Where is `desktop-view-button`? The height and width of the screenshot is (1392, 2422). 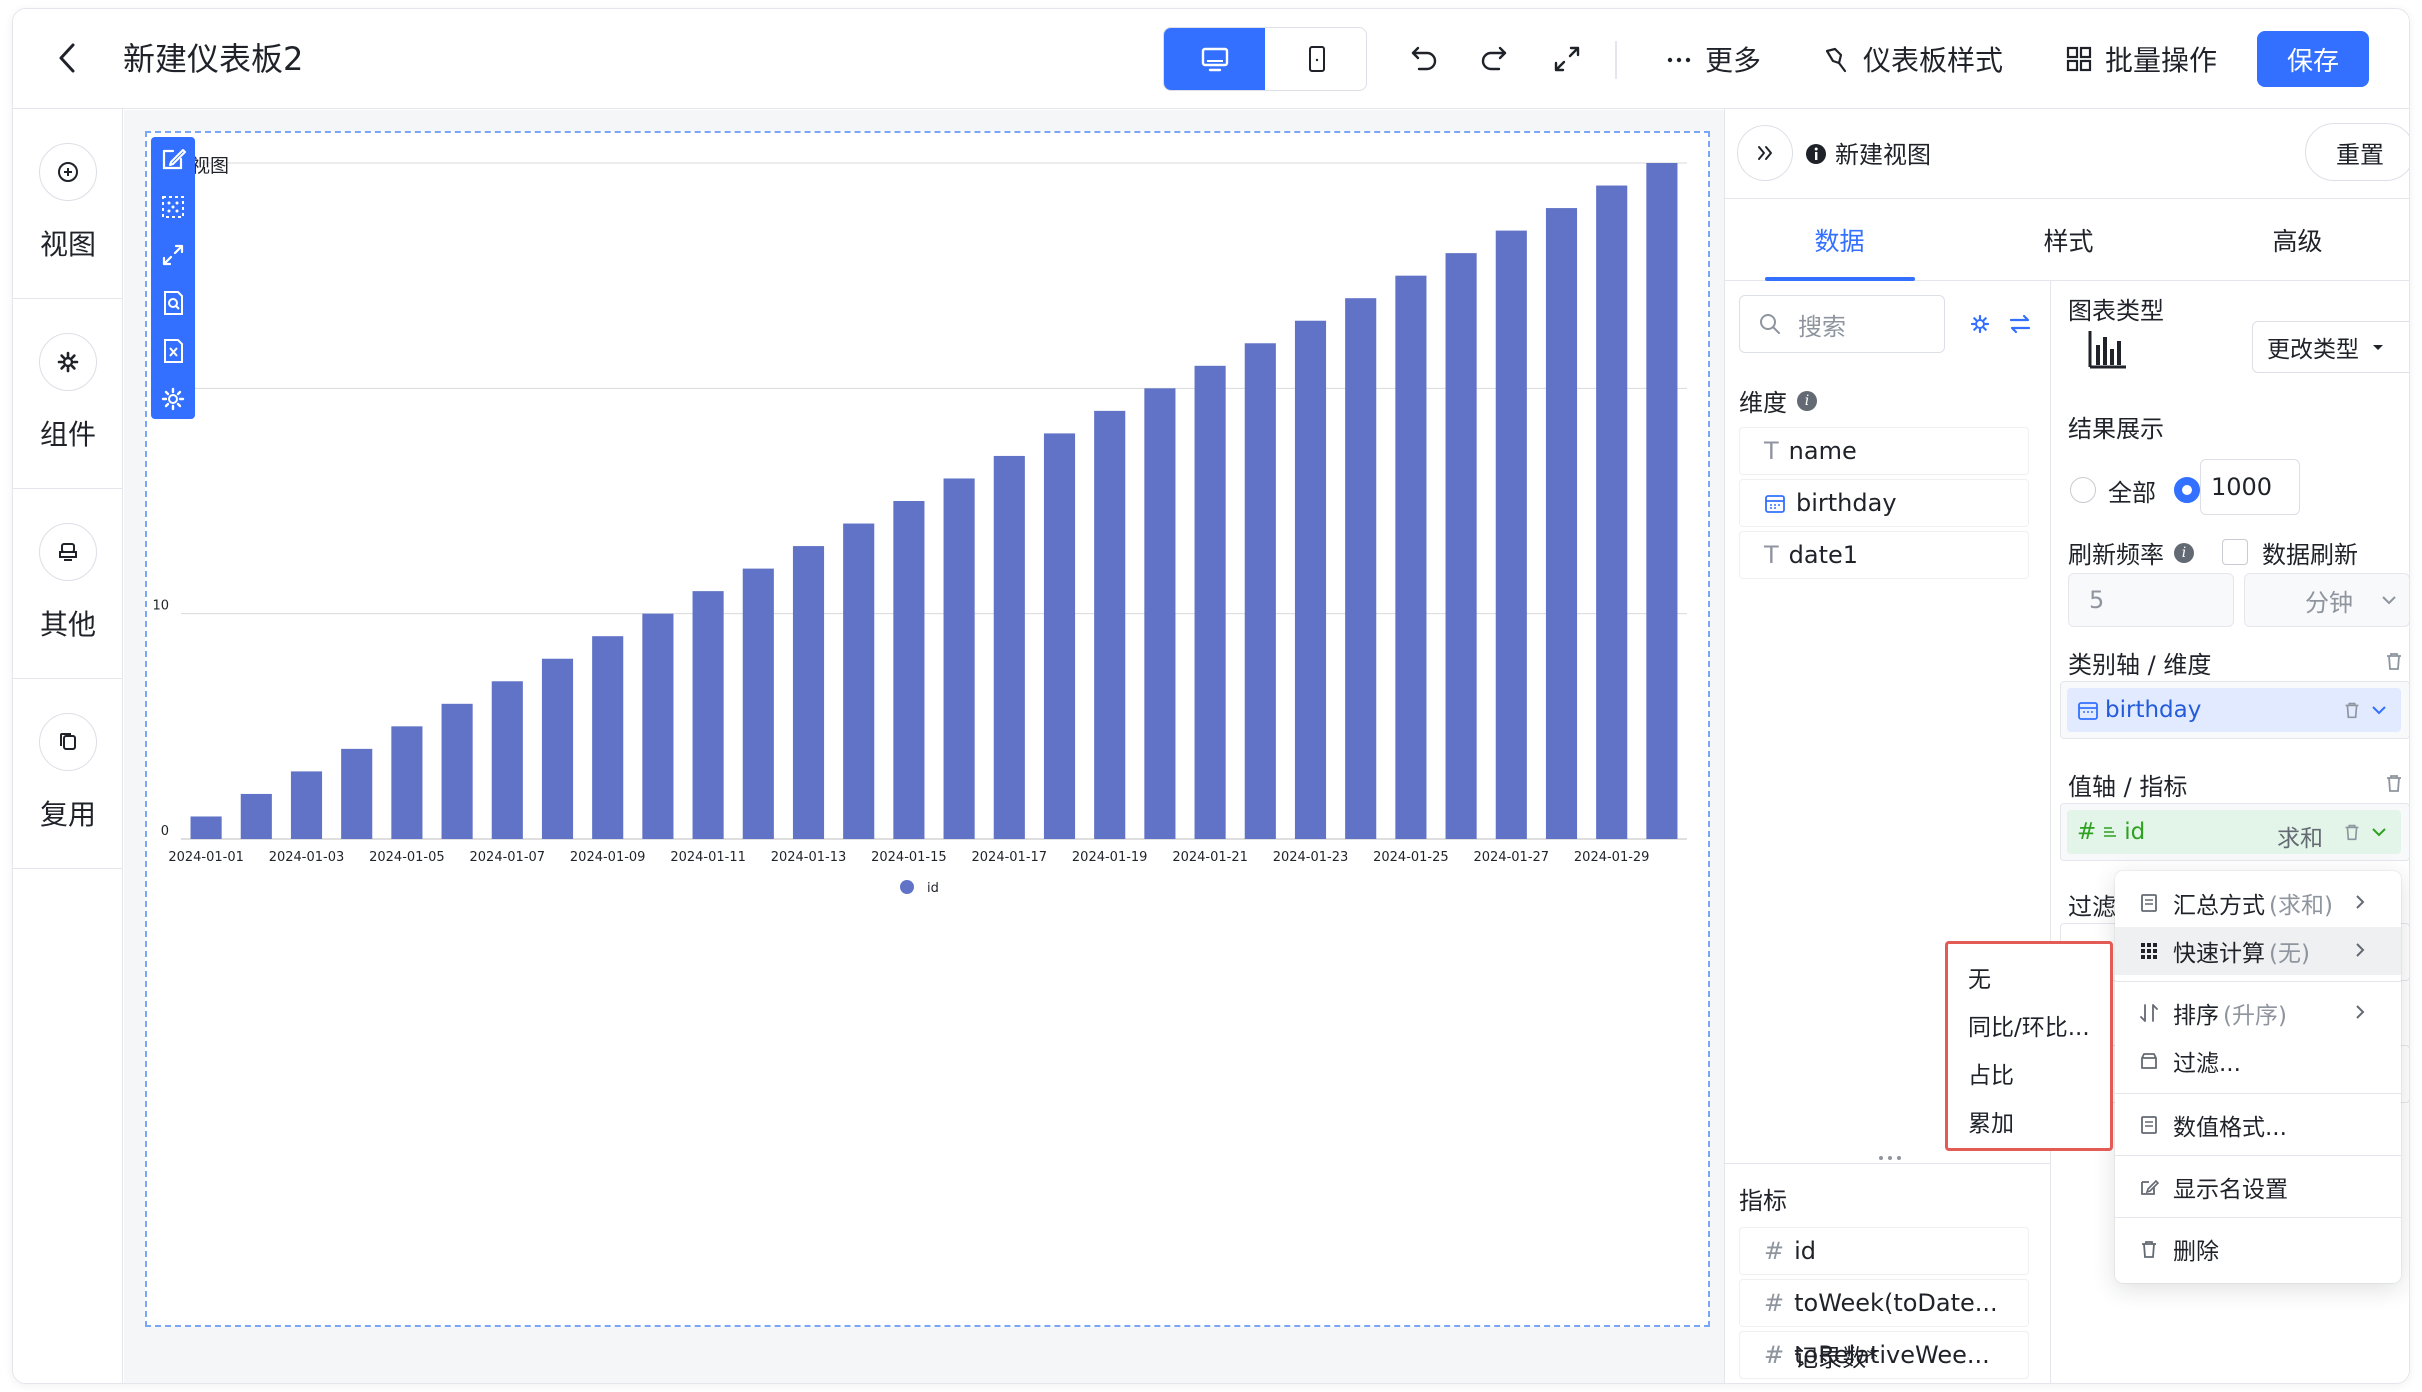
desktop-view-button is located at coordinates (1214, 59).